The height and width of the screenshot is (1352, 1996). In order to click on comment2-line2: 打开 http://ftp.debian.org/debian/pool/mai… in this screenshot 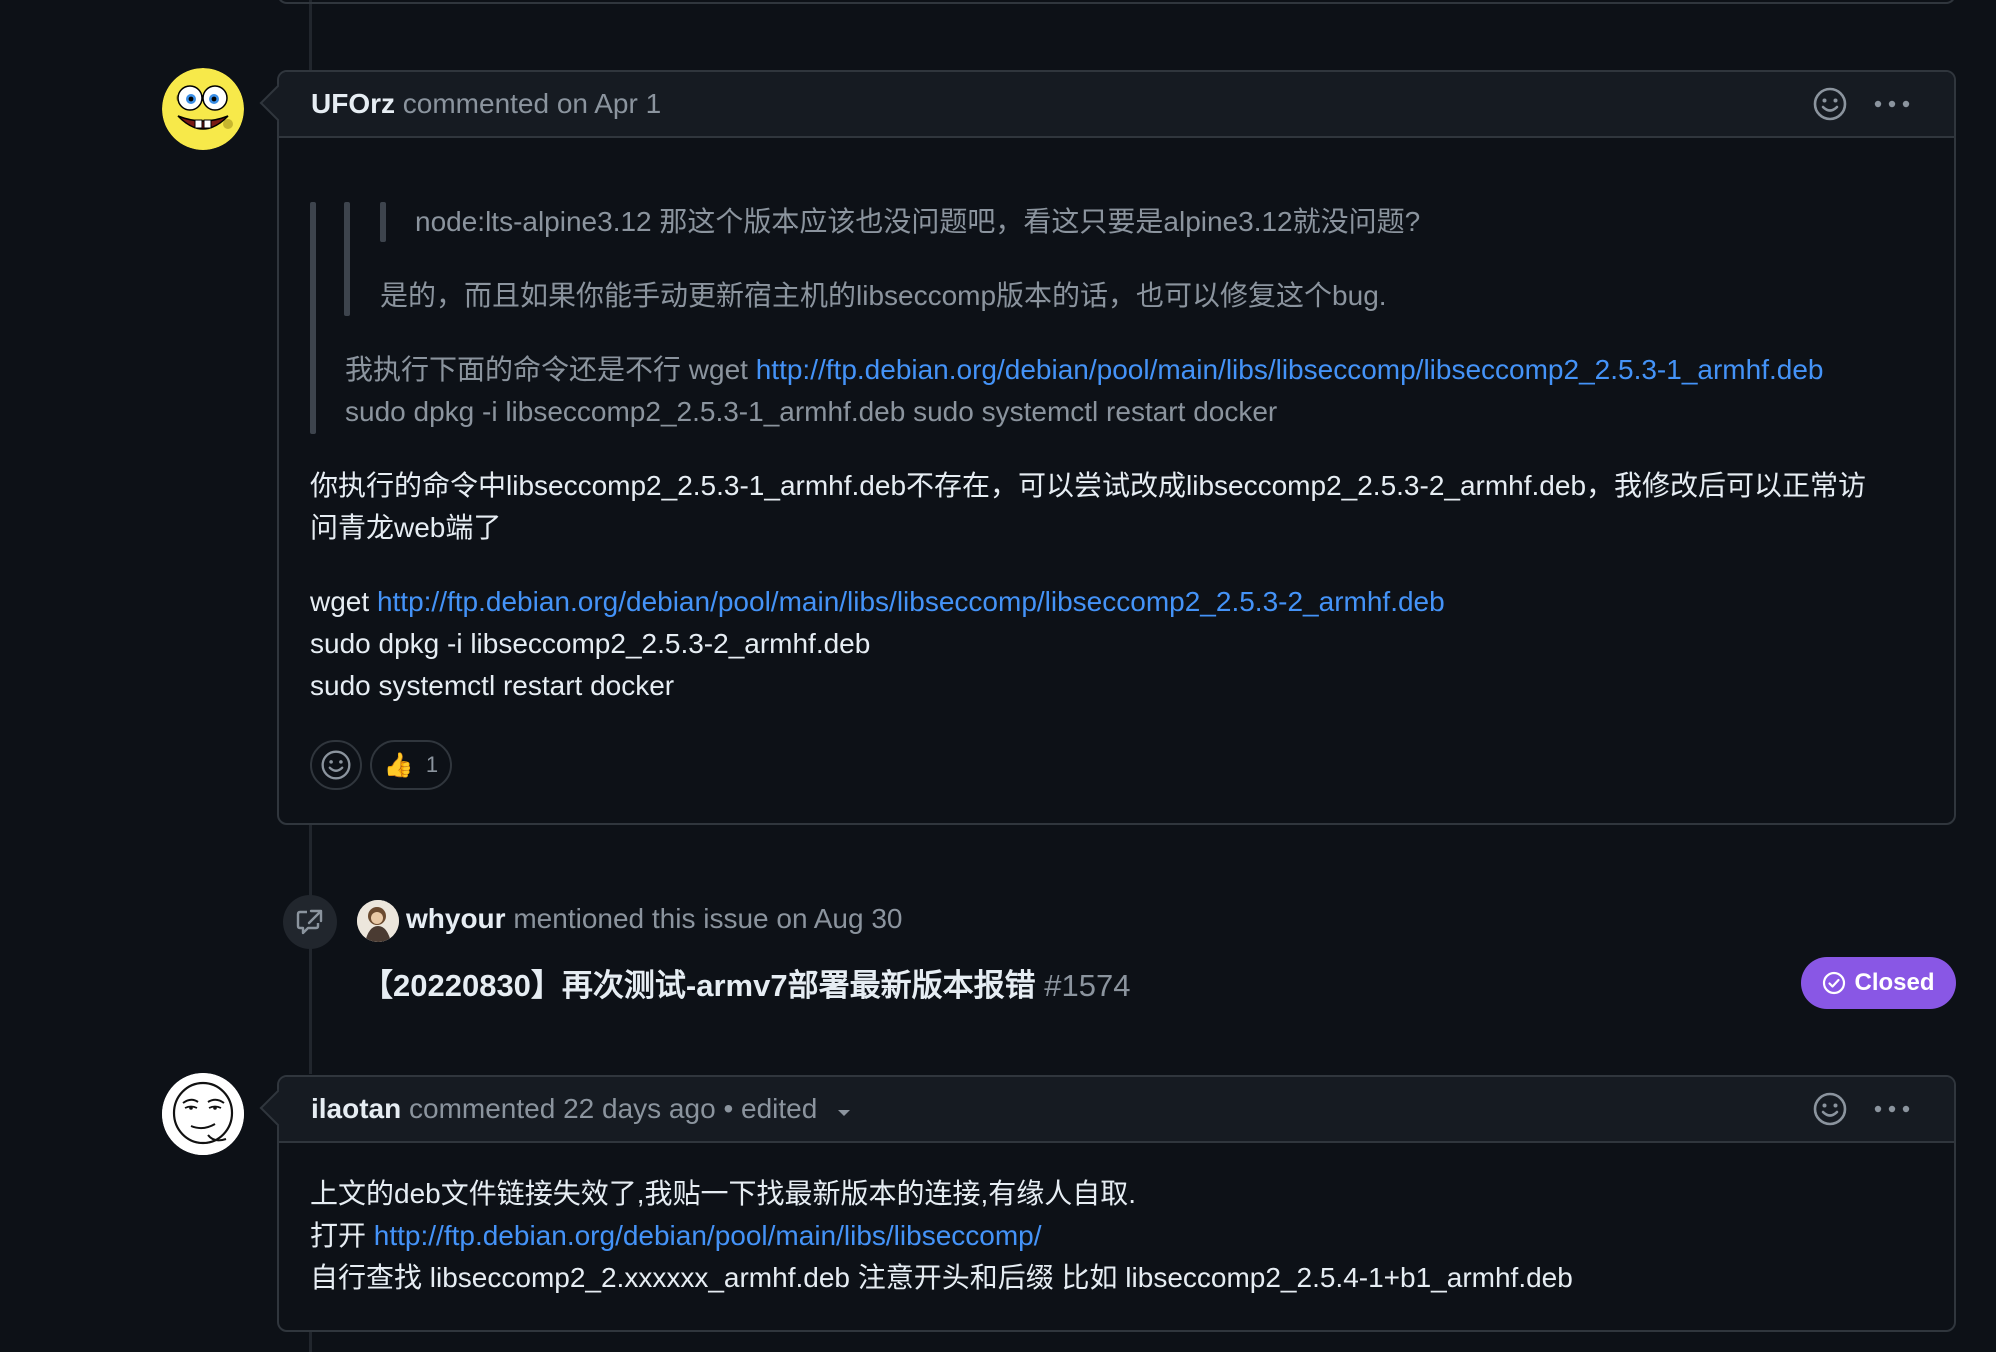, I will do `click(676, 1236)`.